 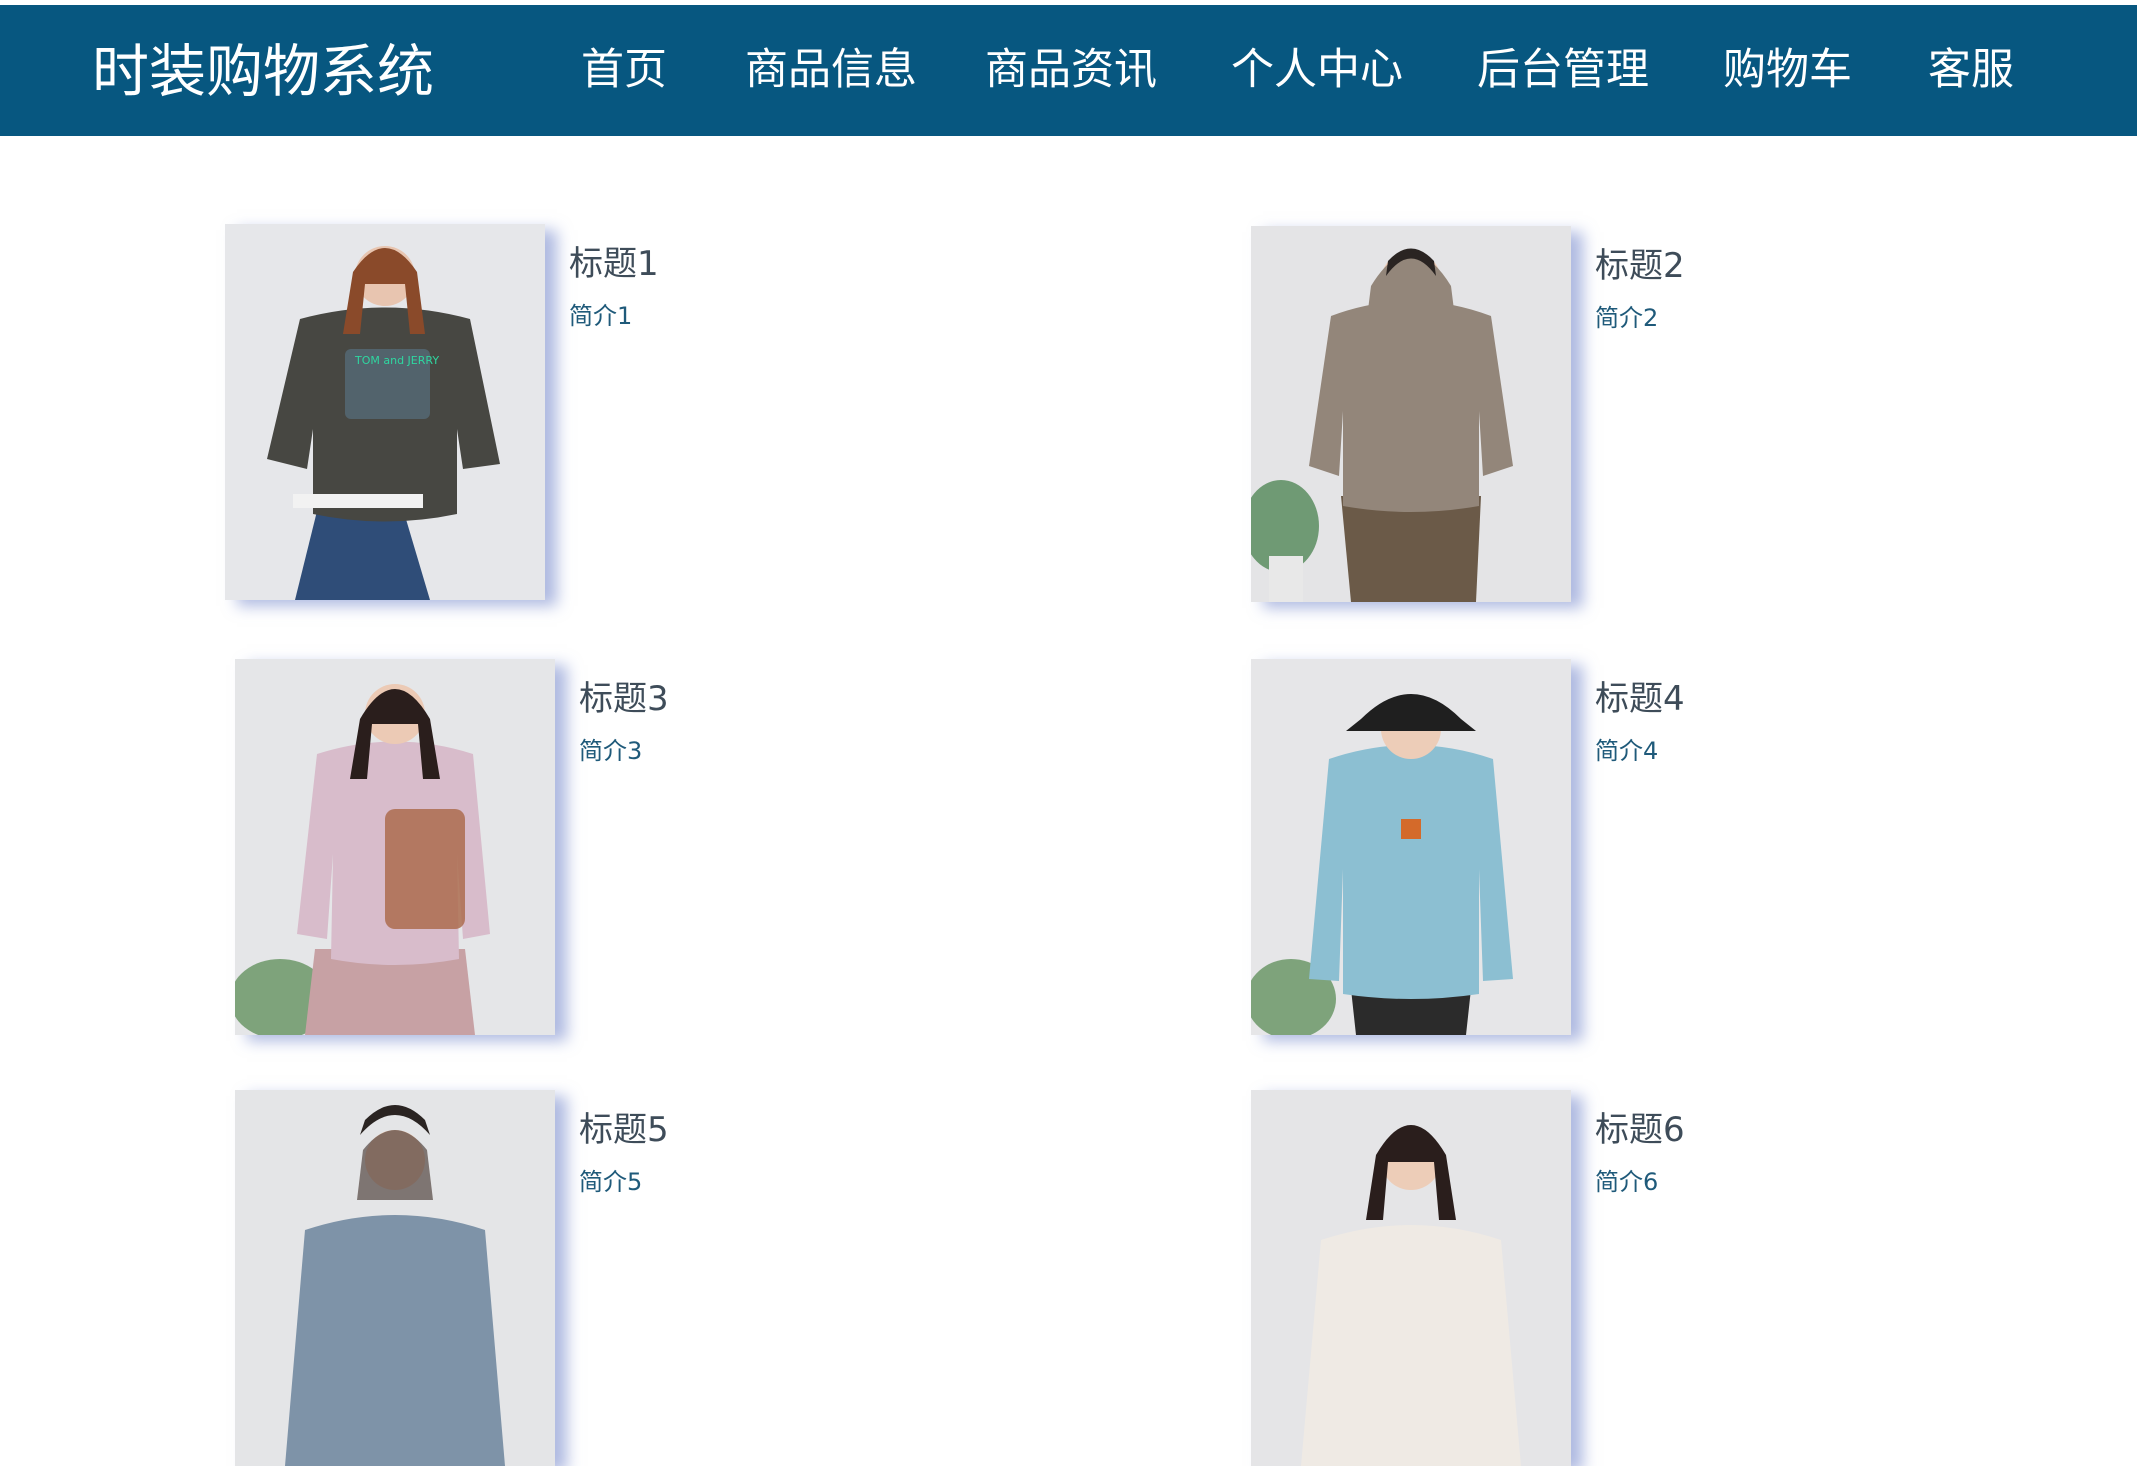 What do you see at coordinates (1640, 1126) in the screenshot?
I see `news-title: 标题6` at bounding box center [1640, 1126].